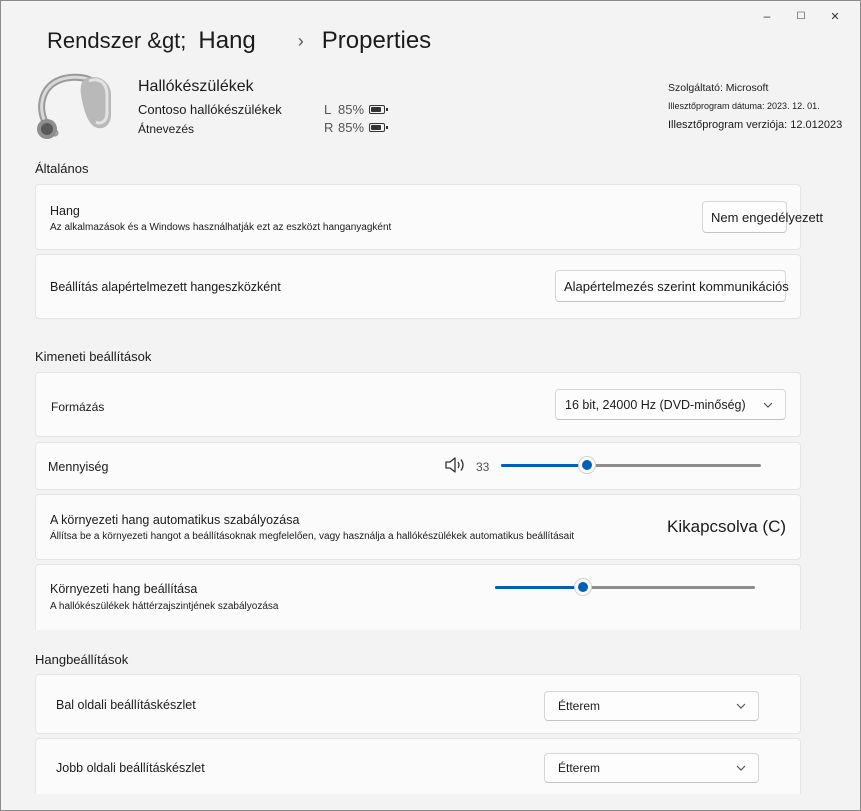  Describe the element at coordinates (210, 109) in the screenshot. I see `device-model: Contoso hallókészülékek` at that location.